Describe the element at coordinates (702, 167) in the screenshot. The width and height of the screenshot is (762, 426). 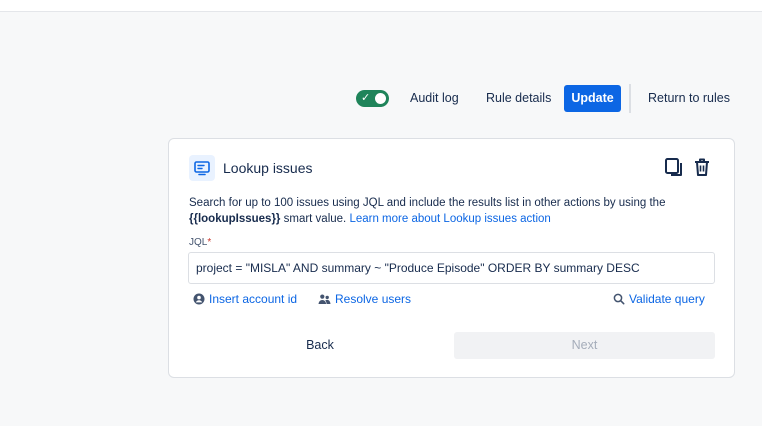
I see `trash-icon` at that location.